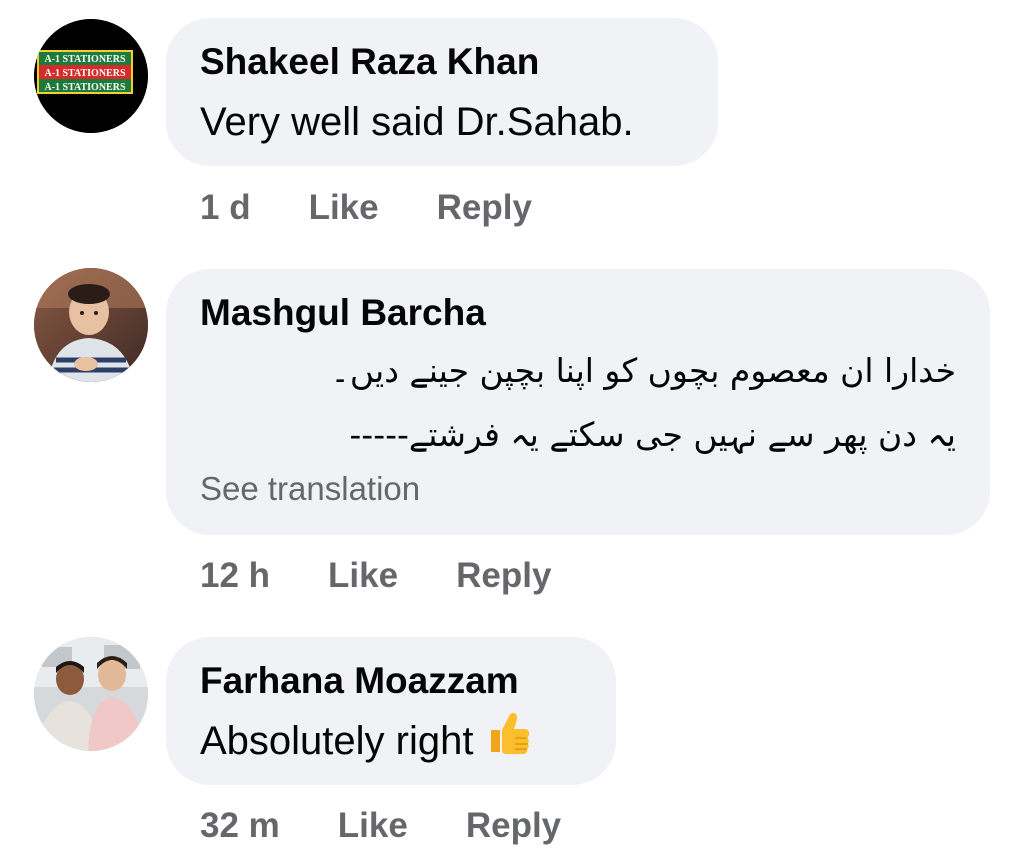 This screenshot has width=1024, height=859. What do you see at coordinates (225, 208) in the screenshot?
I see `comment-time: 1 d` at bounding box center [225, 208].